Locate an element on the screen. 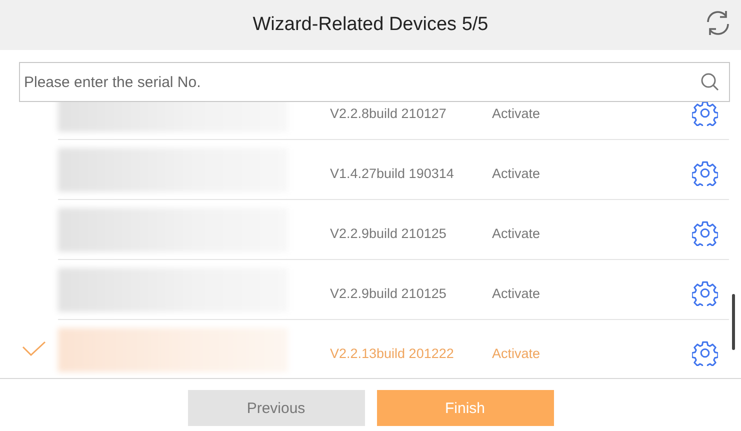 This screenshot has width=741, height=431. search-icon is located at coordinates (710, 82).